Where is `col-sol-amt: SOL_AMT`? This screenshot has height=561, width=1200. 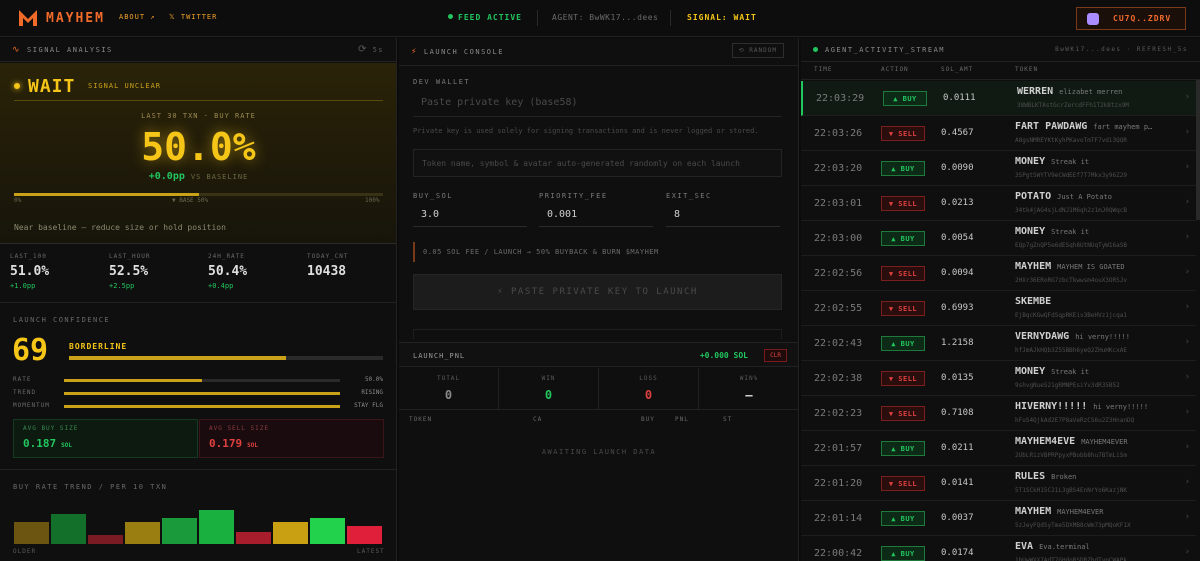 col-sol-amt: SOL_AMT is located at coordinates (957, 69).